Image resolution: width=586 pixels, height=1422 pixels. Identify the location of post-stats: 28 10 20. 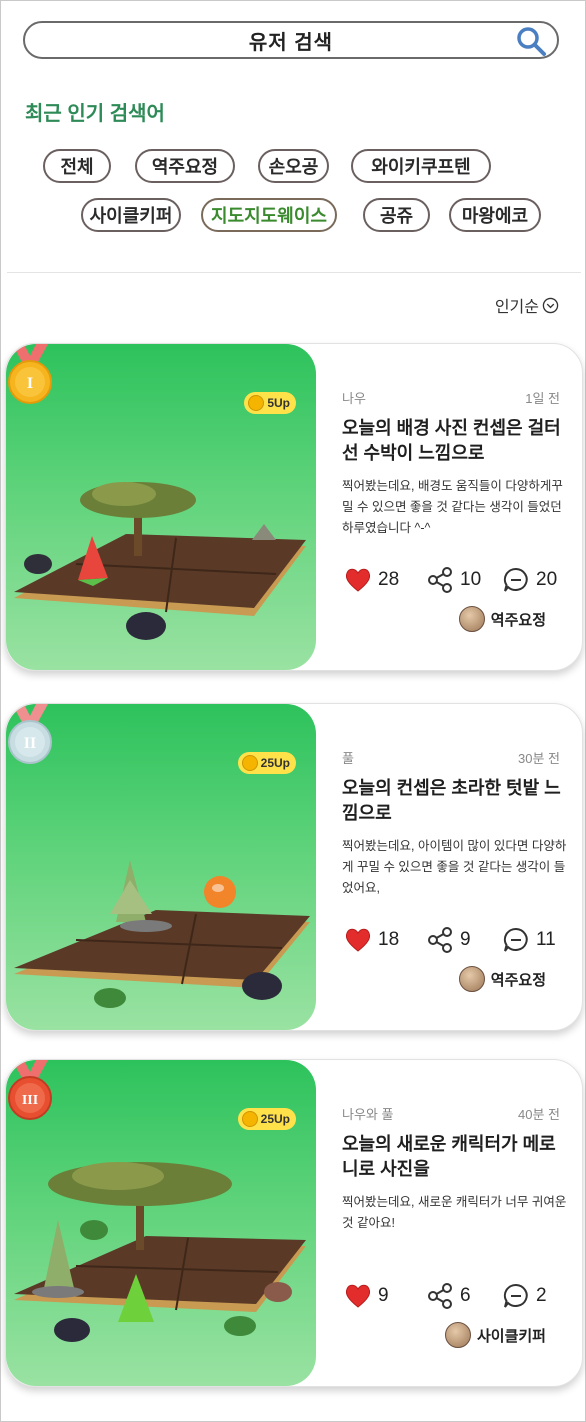
(457, 580).